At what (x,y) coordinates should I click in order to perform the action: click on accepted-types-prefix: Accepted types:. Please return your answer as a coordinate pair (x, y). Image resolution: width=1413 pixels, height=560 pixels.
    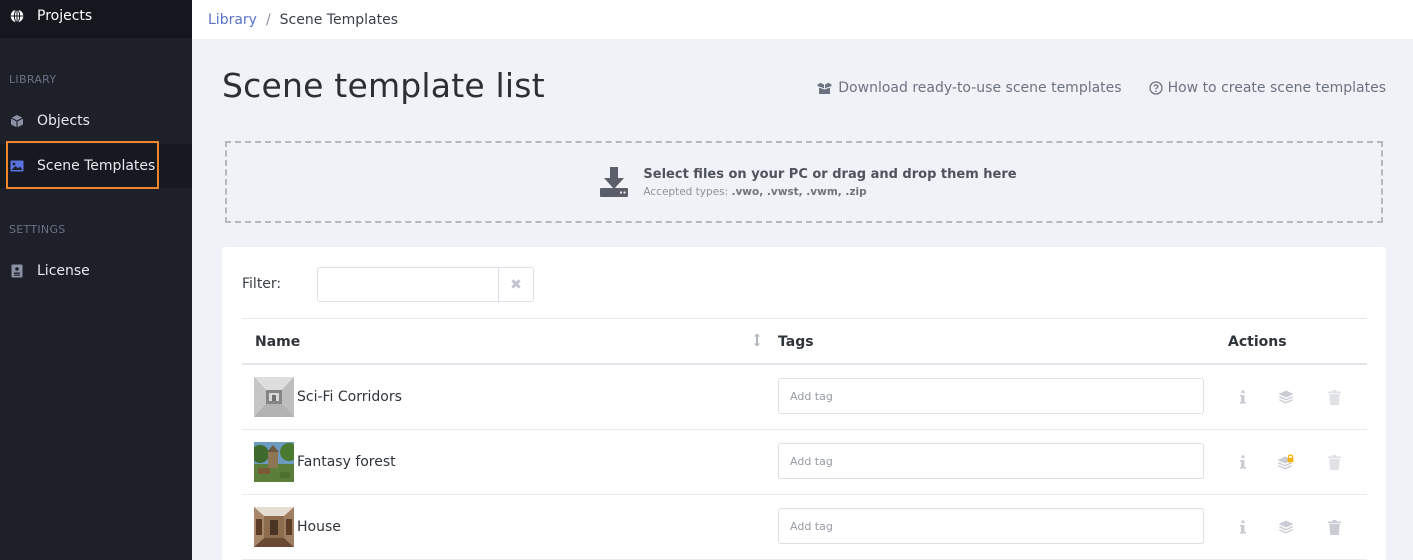
    Looking at the image, I should click on (687, 191).